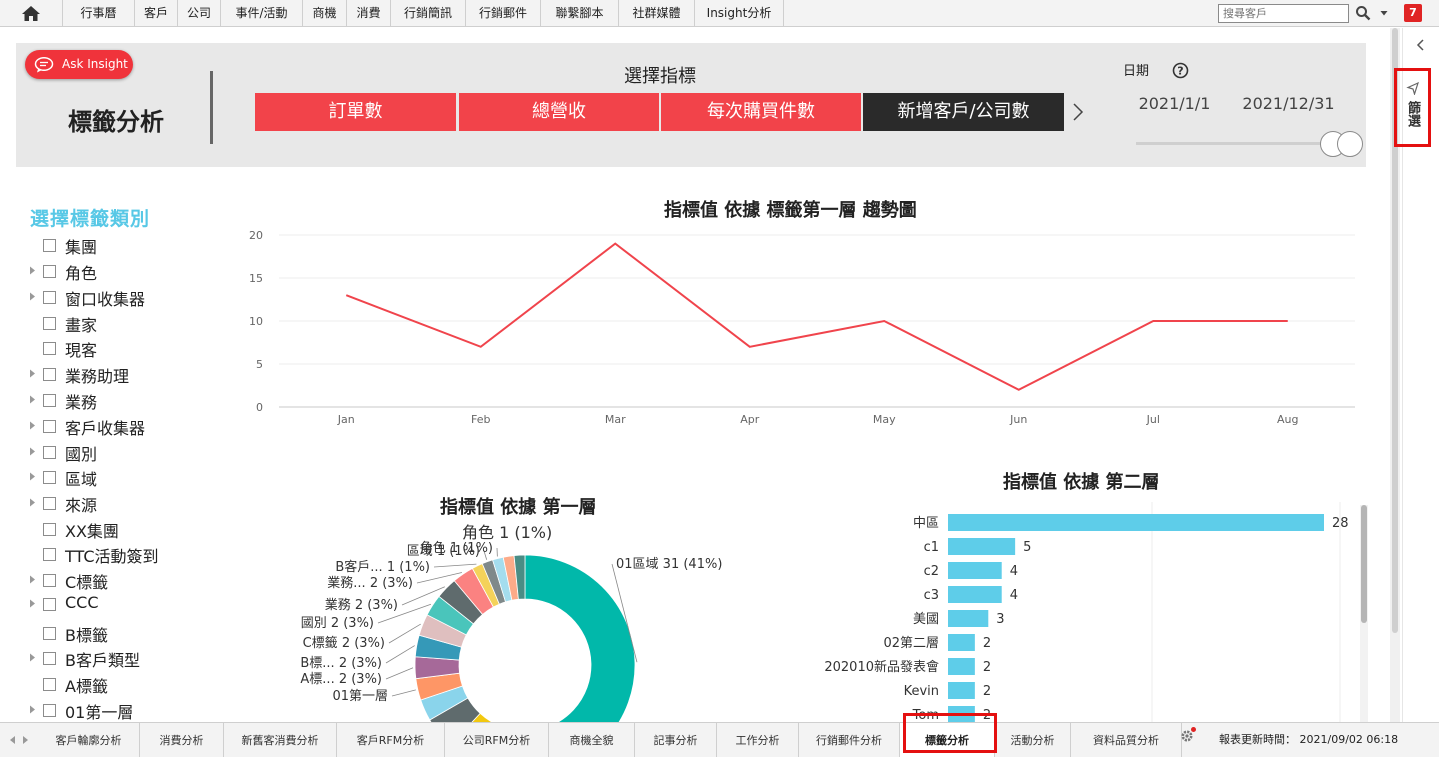 The width and height of the screenshot is (1439, 757). What do you see at coordinates (1384, 13) in the screenshot?
I see `chevron-down-icon` at bounding box center [1384, 13].